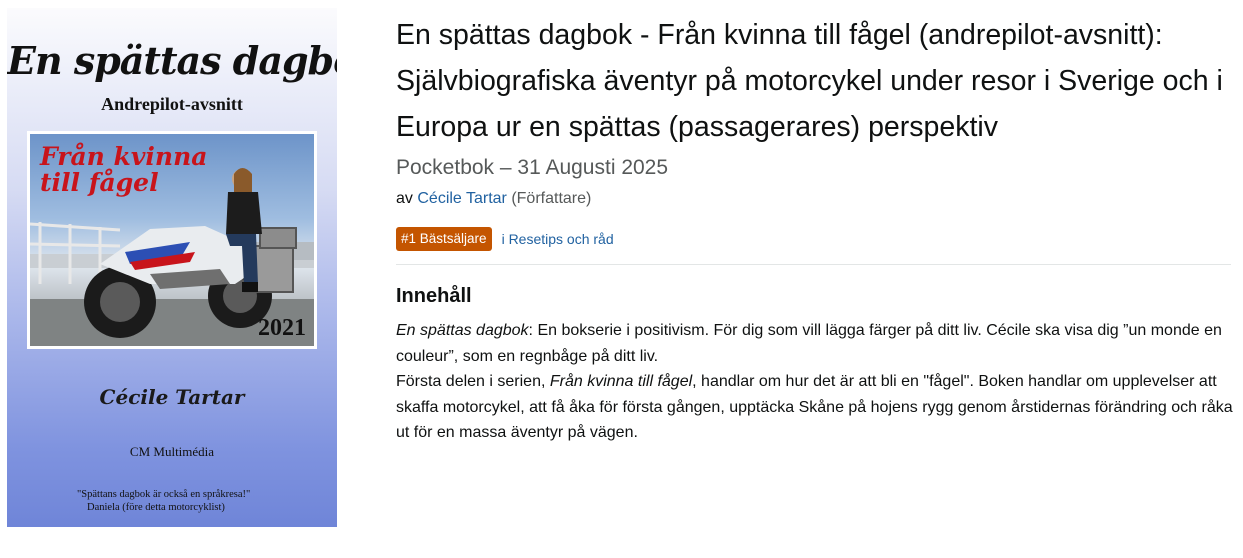 This screenshot has width=1243, height=558. I want to click on series-title: En spättas dagbok, so click(462, 330).